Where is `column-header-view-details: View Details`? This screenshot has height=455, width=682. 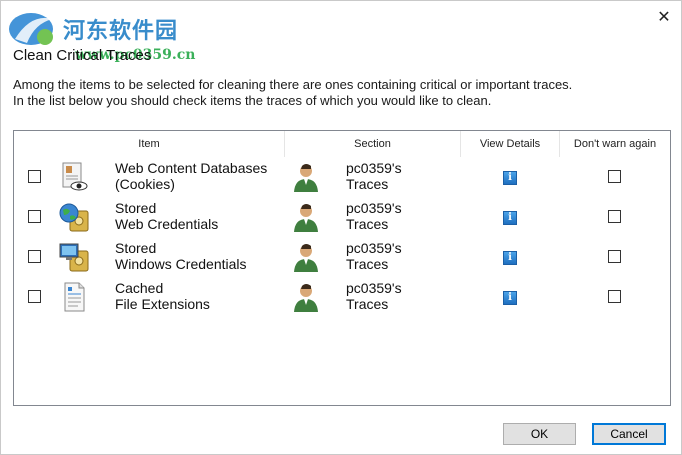
column-header-view-details: View Details is located at coordinates (510, 144).